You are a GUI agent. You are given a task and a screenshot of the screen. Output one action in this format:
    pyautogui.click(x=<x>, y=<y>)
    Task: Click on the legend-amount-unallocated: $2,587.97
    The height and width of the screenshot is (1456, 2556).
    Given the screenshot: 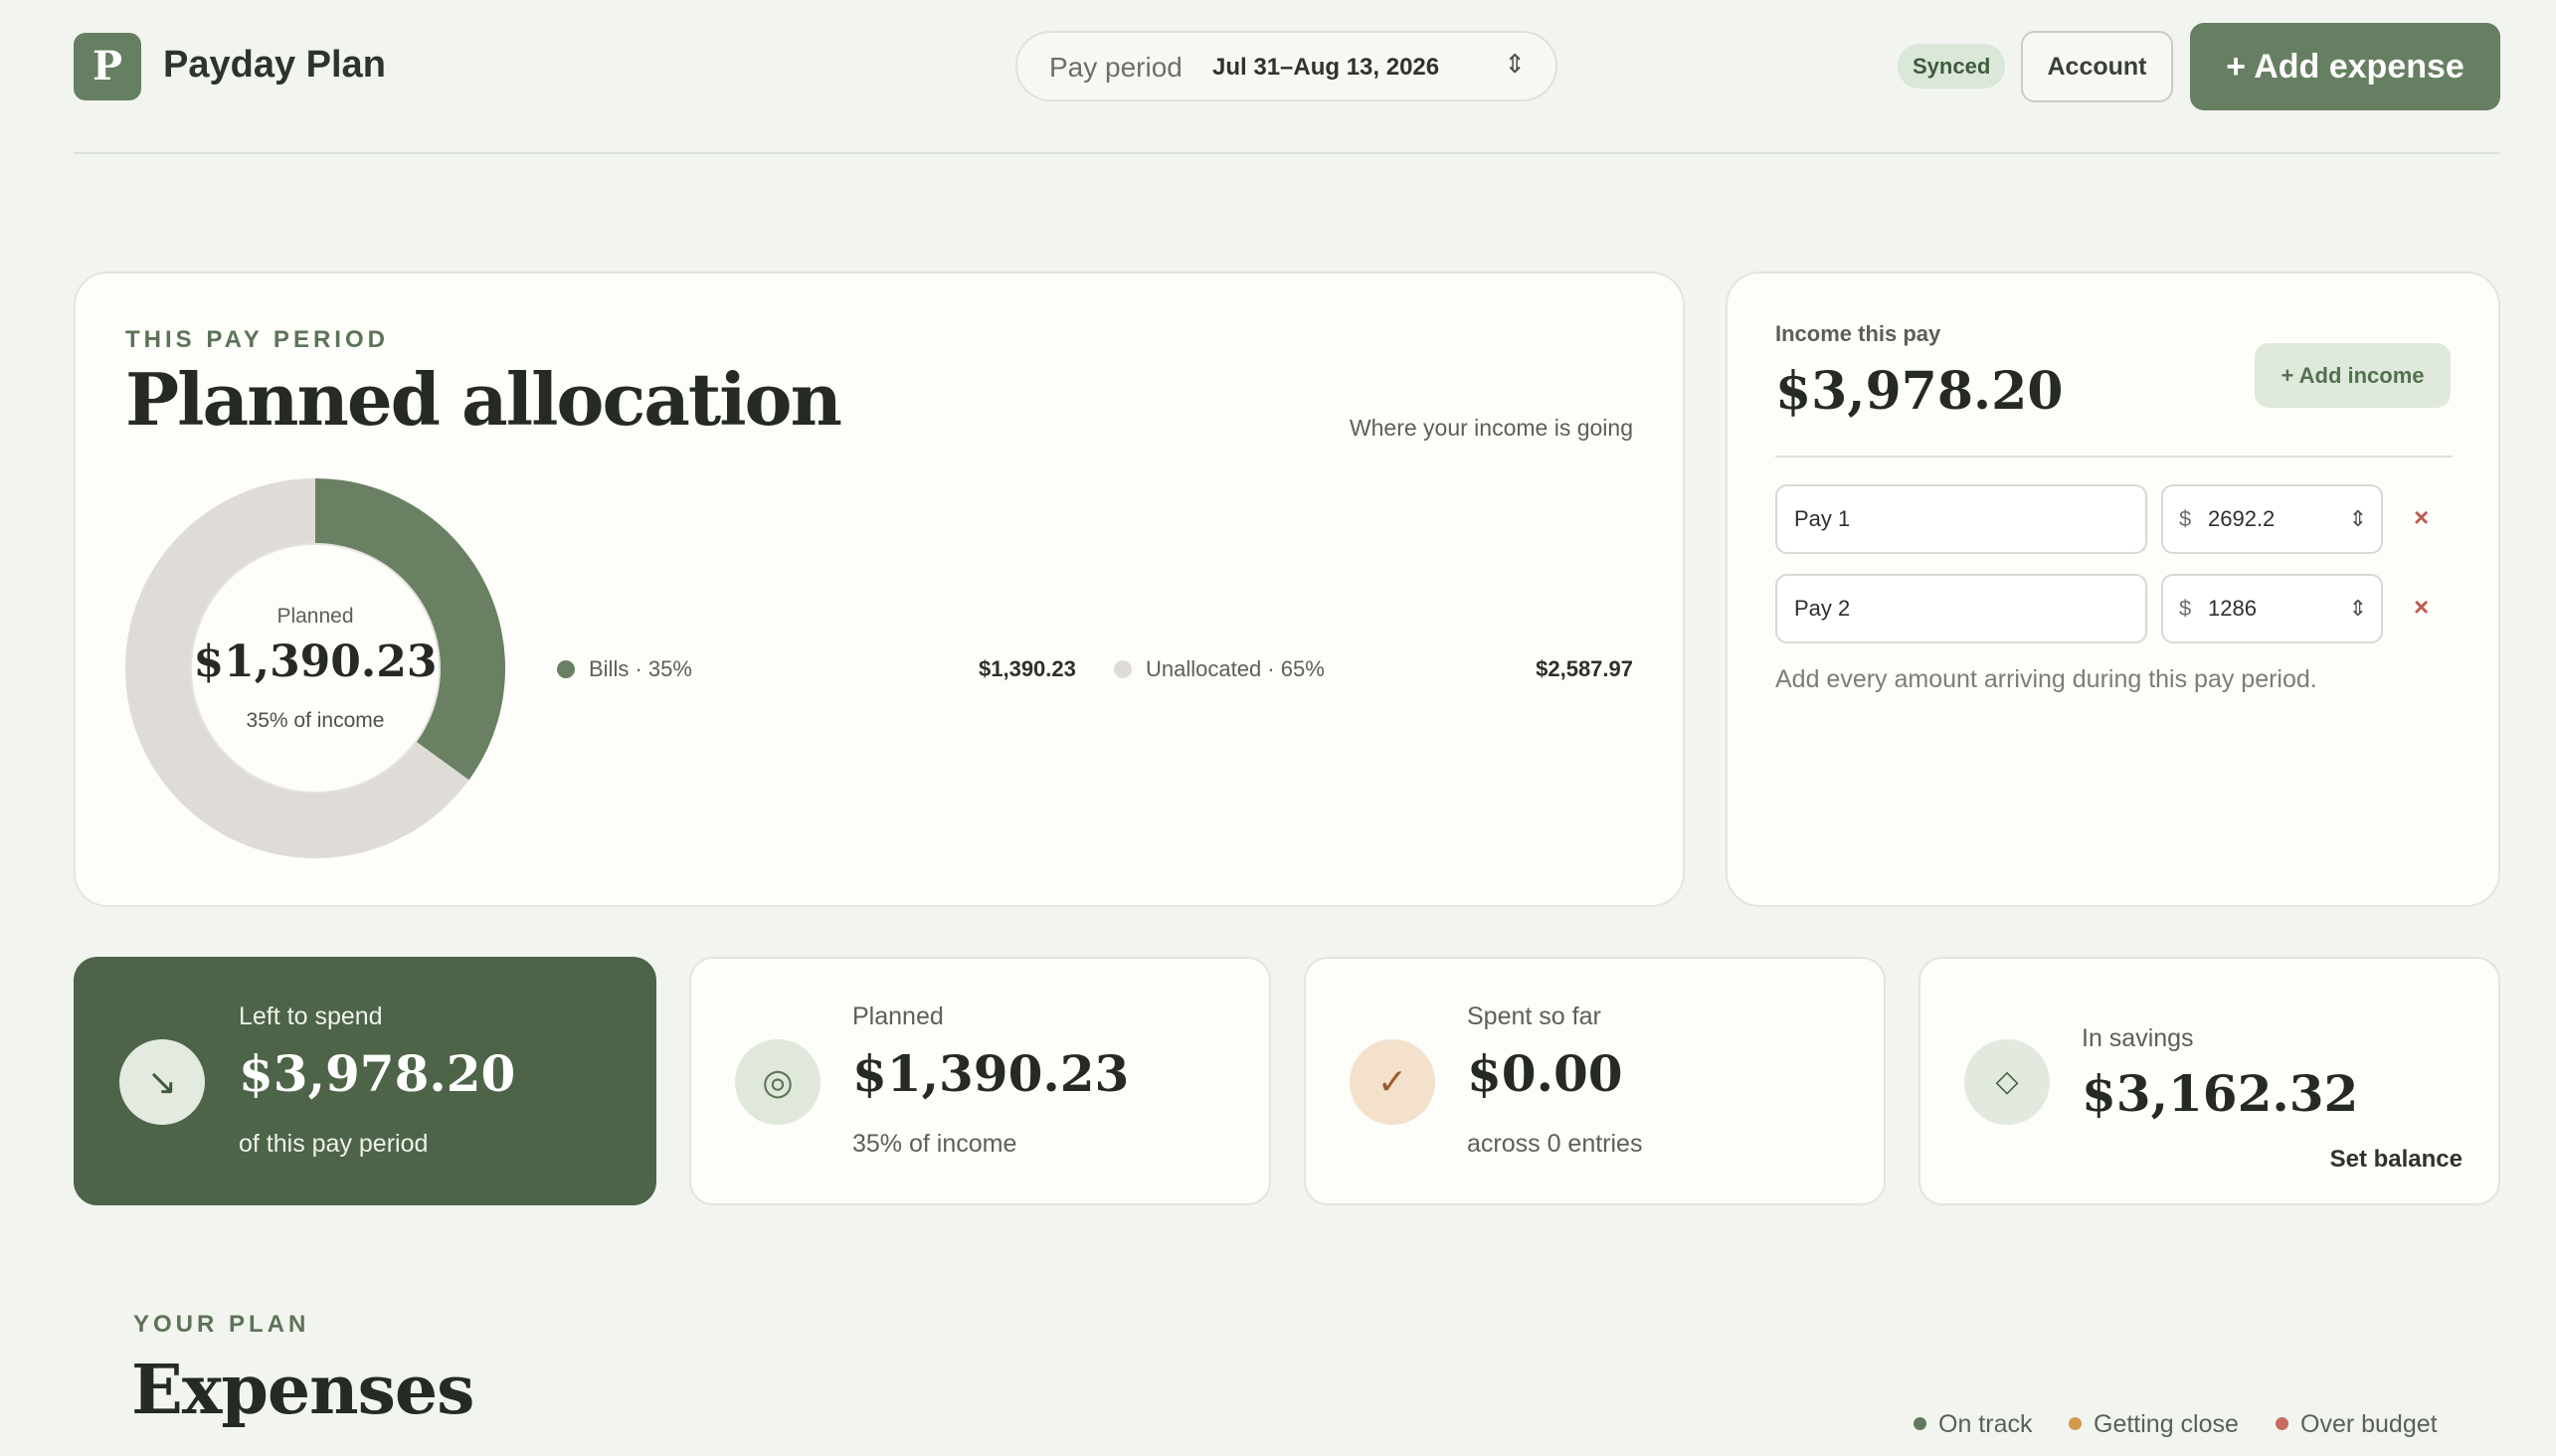 What is the action you would take?
    pyautogui.click(x=1584, y=668)
    